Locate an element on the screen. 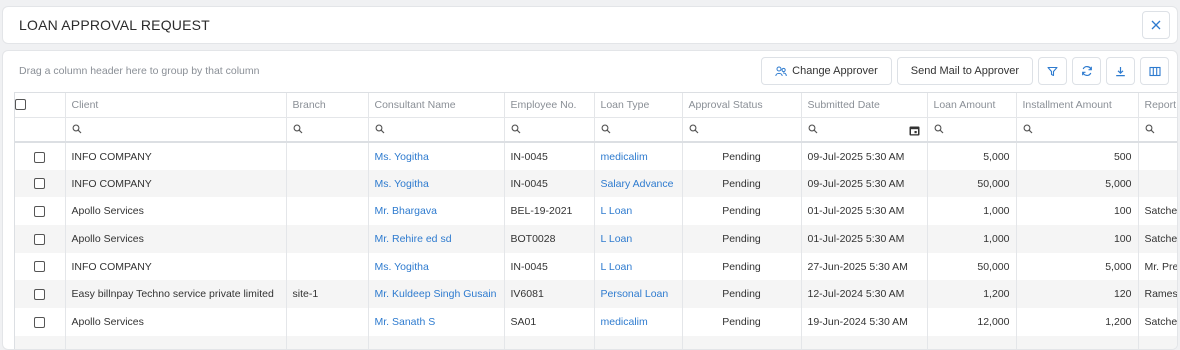  loan-type-link: Personal Loan is located at coordinates (638, 294).